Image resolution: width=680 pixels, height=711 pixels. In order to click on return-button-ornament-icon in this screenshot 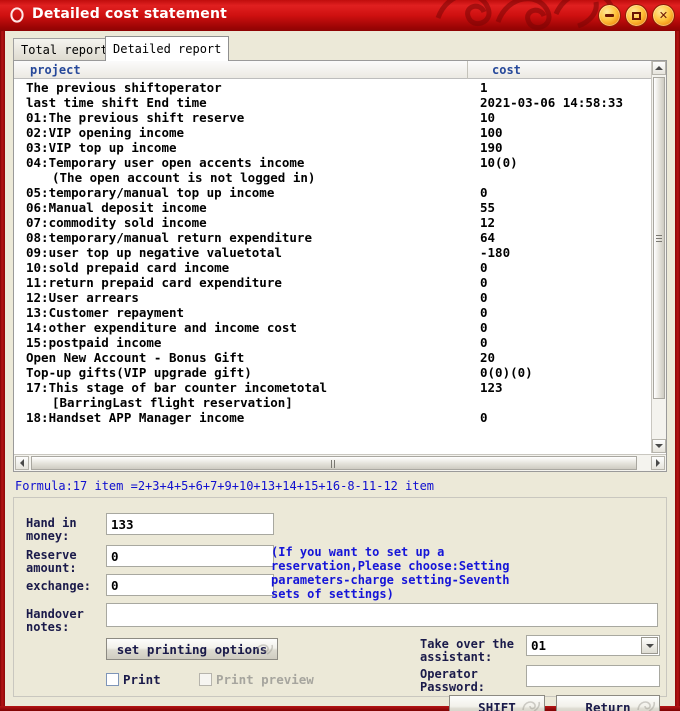, I will do `click(646, 706)`.